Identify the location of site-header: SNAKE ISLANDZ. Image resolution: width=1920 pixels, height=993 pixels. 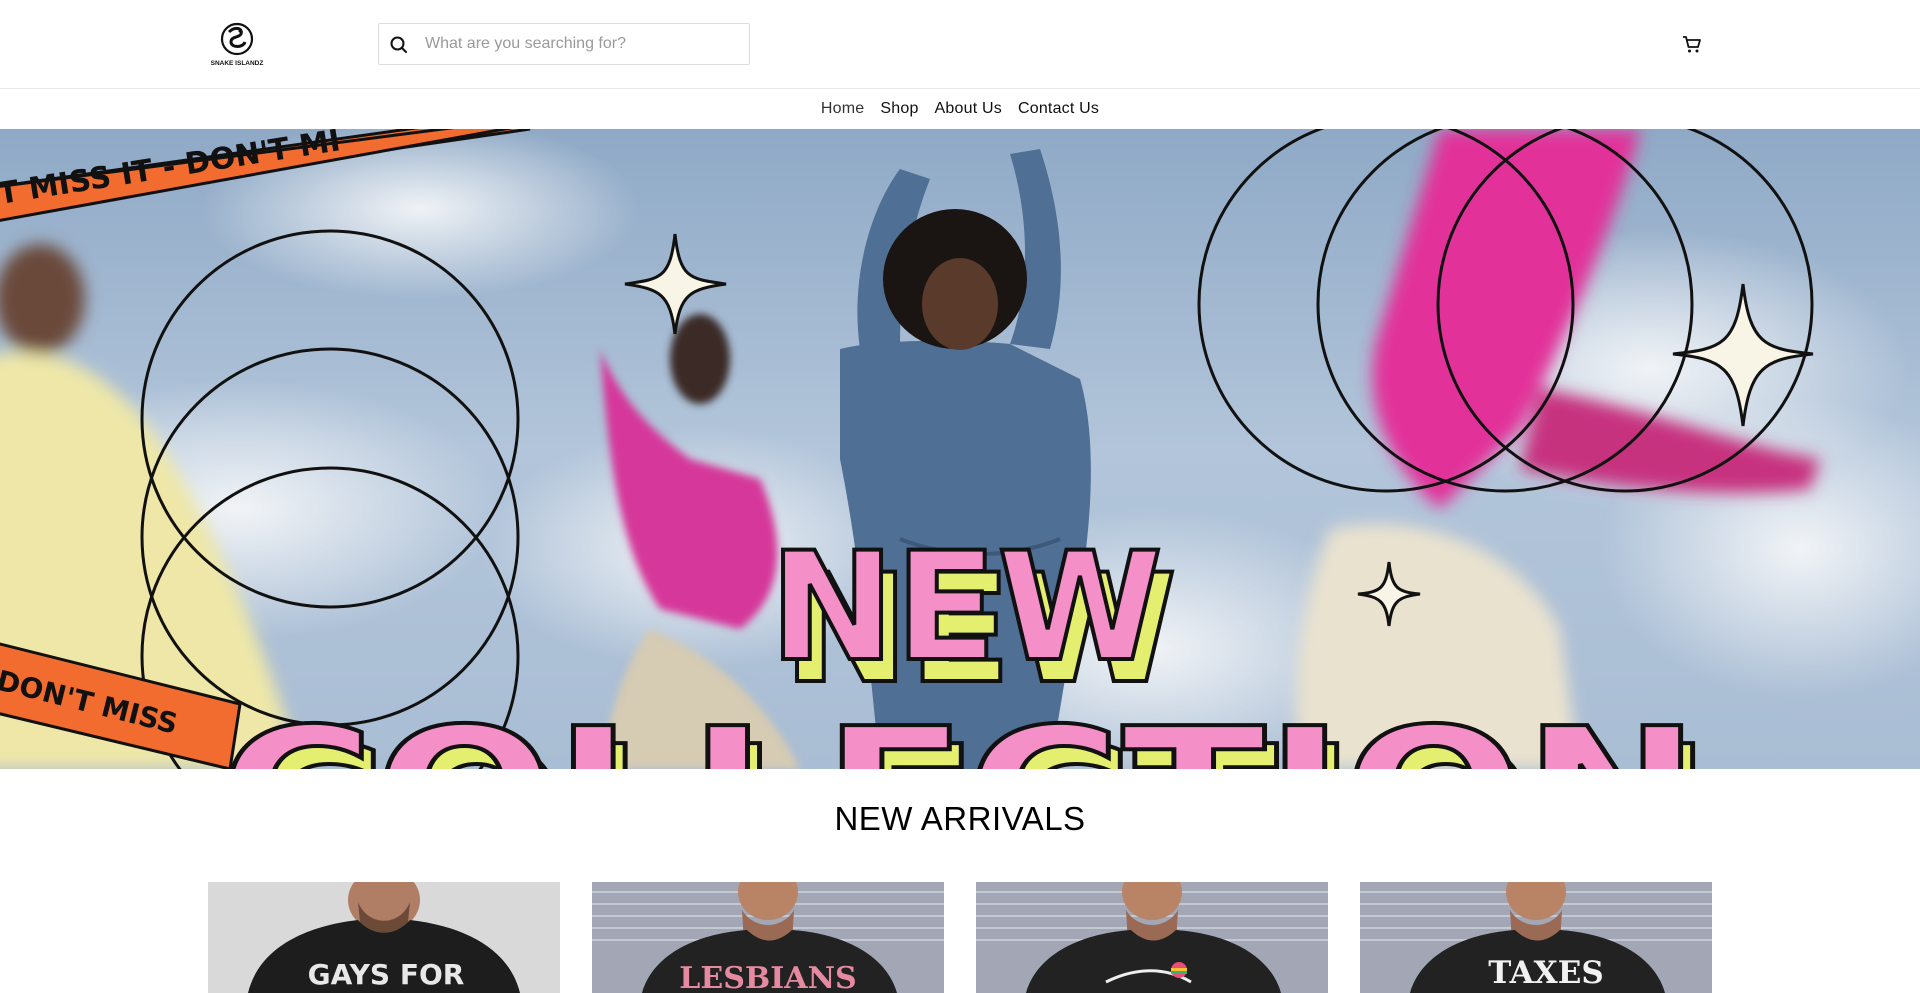
(960, 44).